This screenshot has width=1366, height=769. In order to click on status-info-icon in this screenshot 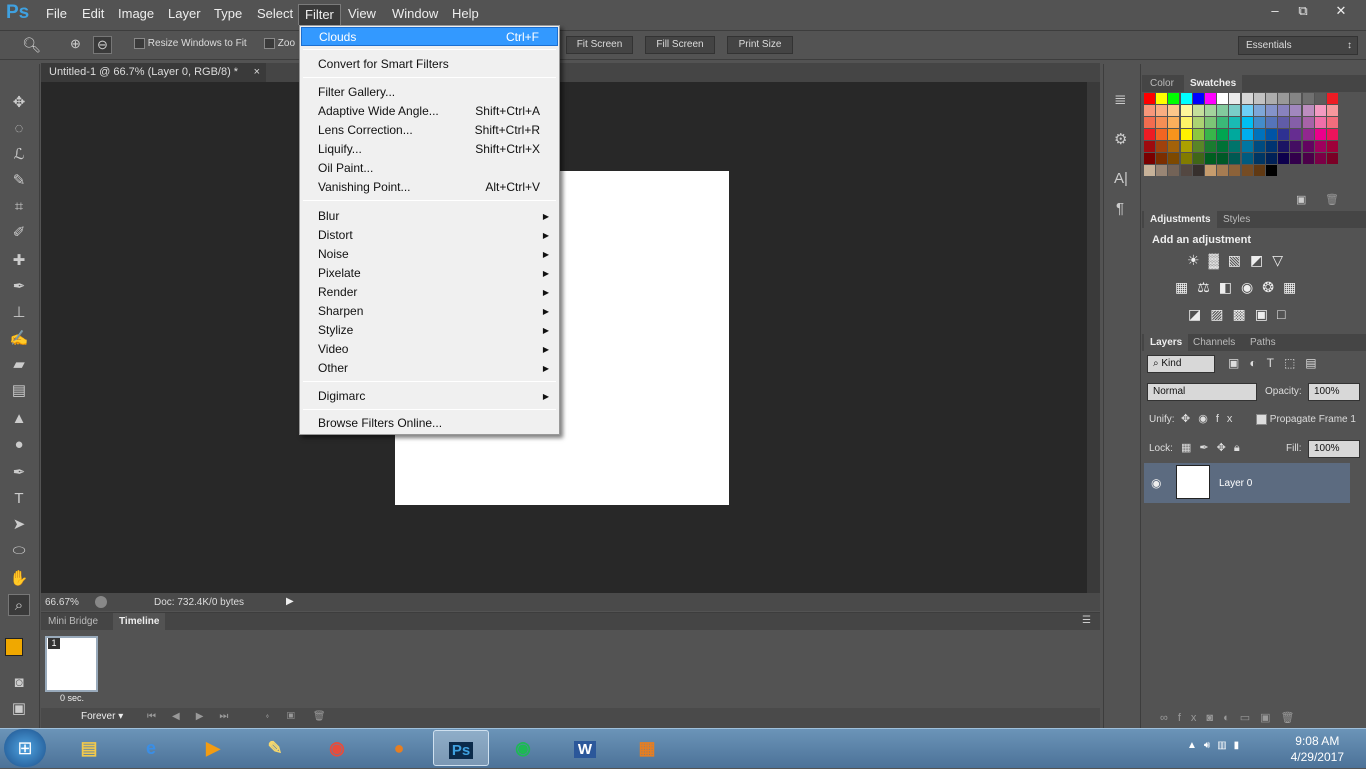, I will do `click(101, 602)`.